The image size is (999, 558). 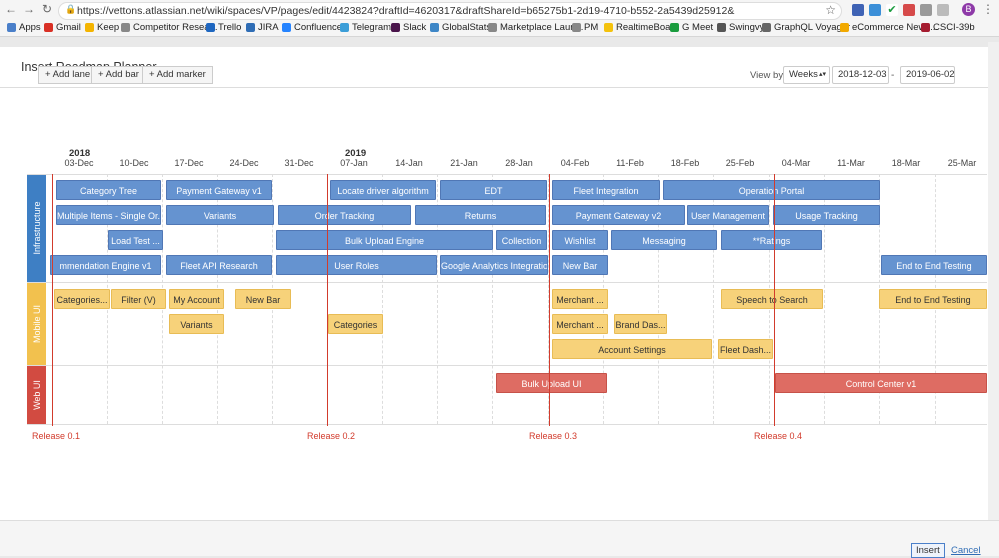 What do you see at coordinates (767, 75) in the screenshot?
I see `view-by-label: View by` at bounding box center [767, 75].